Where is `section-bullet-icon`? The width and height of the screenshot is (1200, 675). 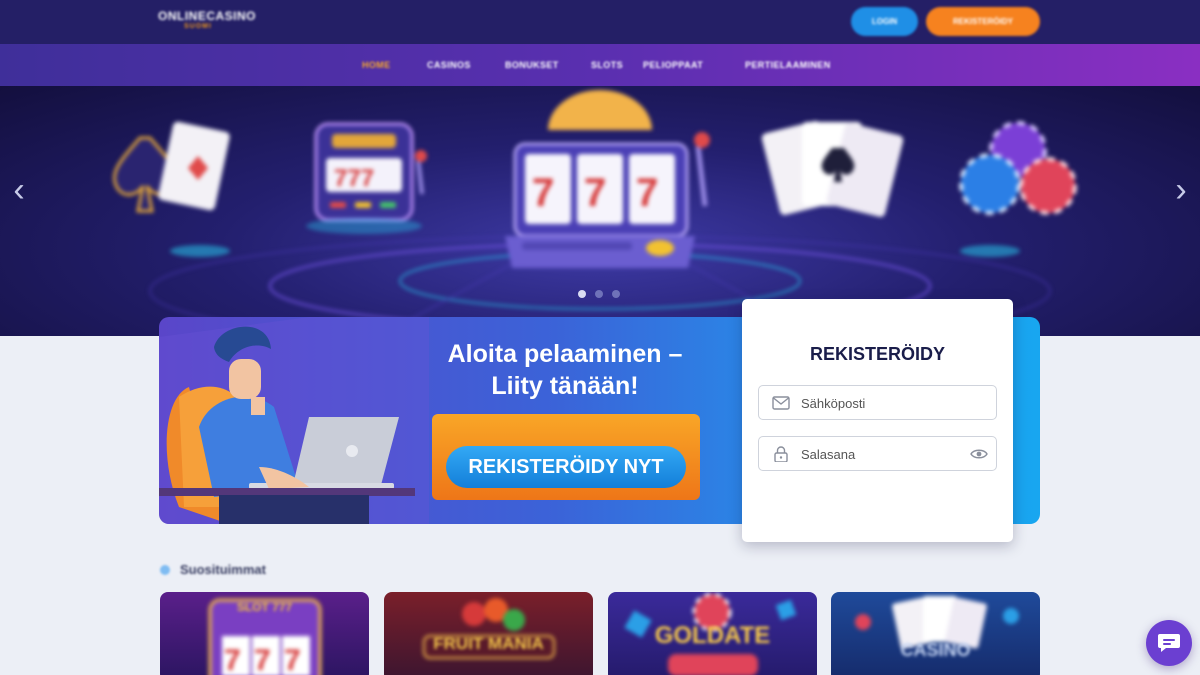
section-bullet-icon is located at coordinates (165, 570).